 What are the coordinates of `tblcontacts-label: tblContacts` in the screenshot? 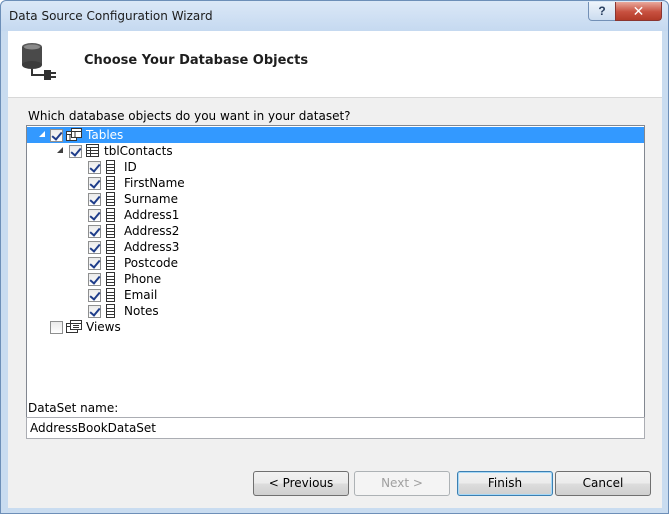 It's located at (138, 151).